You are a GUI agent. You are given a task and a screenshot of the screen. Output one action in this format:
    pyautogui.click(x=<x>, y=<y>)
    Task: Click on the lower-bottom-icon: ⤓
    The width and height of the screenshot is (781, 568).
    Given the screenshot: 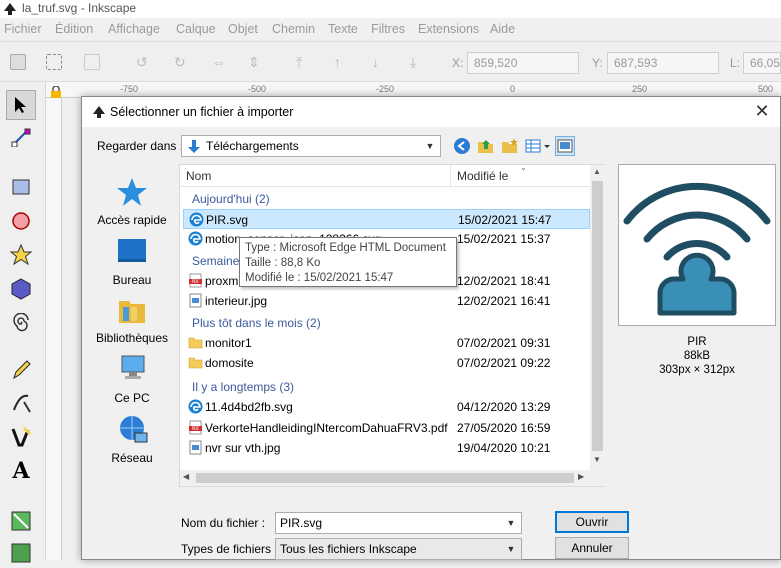 What is the action you would take?
    pyautogui.click(x=418, y=62)
    